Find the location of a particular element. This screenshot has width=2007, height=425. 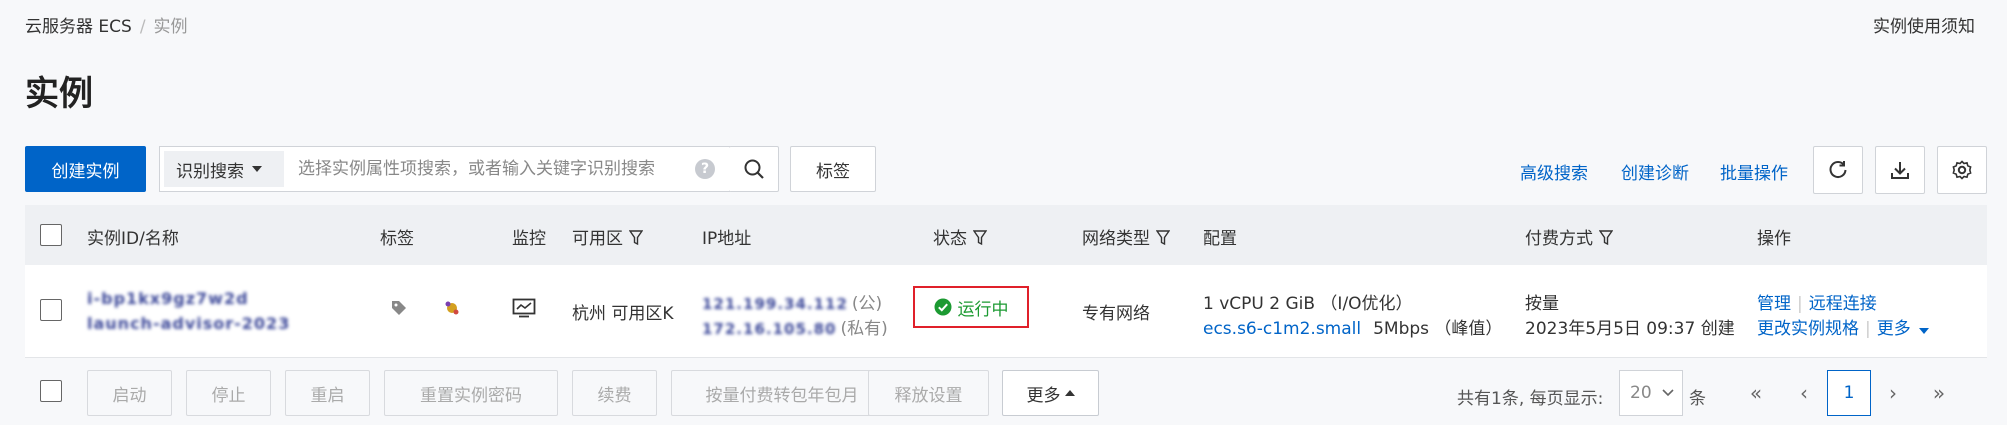

config-cpu-mem: 1 vCPU 2 GiB （I/O优化） is located at coordinates (1308, 304).